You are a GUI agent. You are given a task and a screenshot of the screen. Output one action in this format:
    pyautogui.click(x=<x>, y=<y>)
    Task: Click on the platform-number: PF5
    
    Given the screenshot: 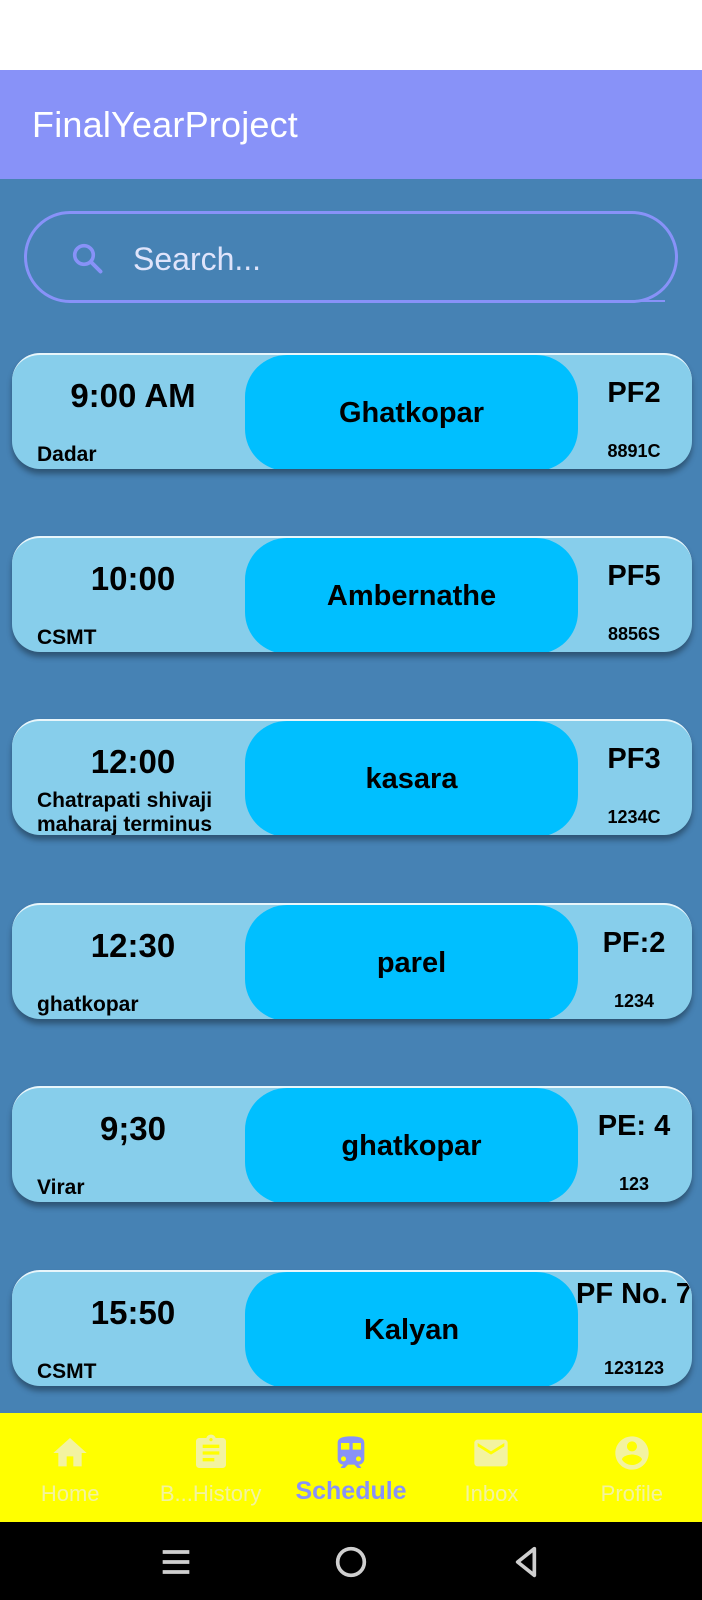 What is the action you would take?
    pyautogui.click(x=634, y=576)
    